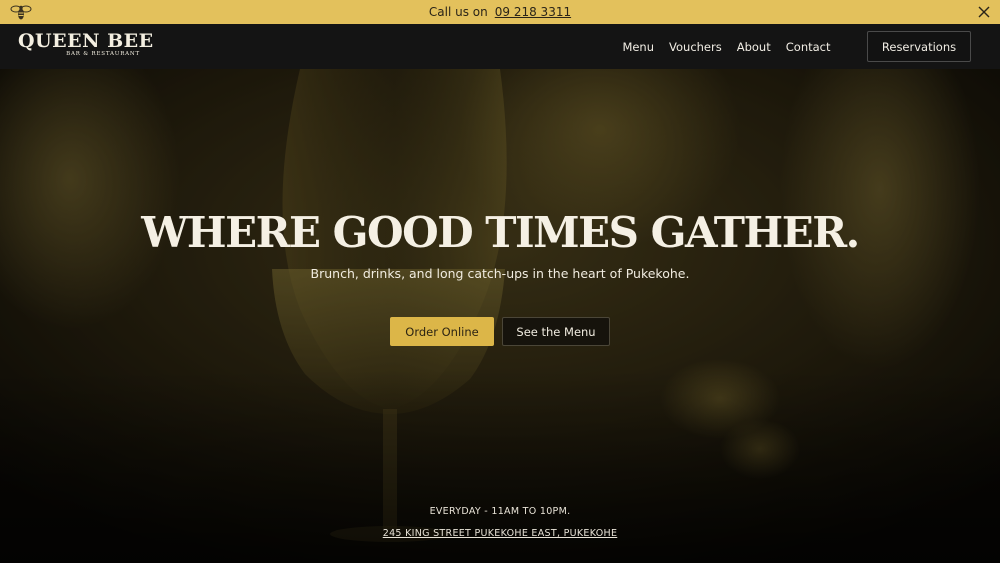 The image size is (1000, 563). I want to click on nav-links: Menu Vouchers About Contact, so click(726, 46).